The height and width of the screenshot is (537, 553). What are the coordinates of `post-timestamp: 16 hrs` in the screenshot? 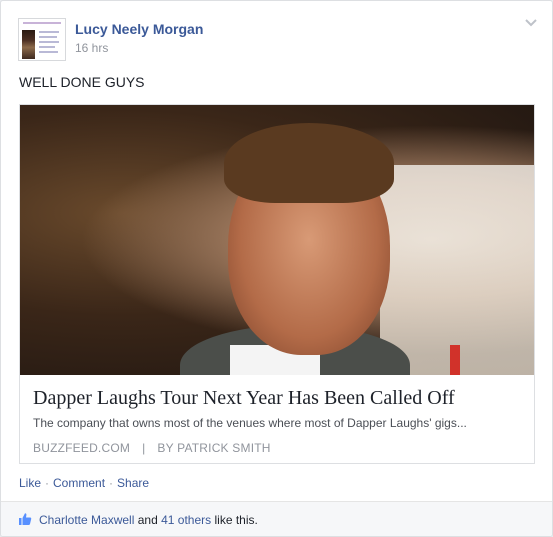 It's located at (91, 48).